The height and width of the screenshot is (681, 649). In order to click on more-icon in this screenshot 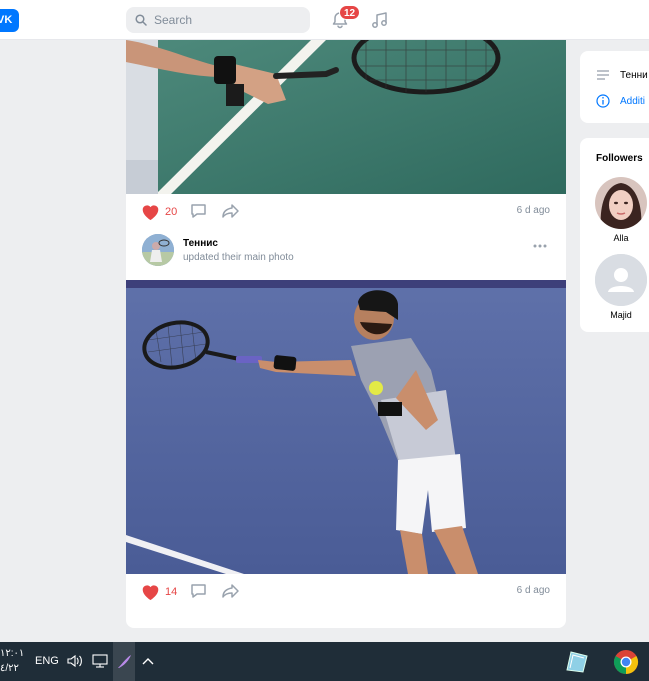, I will do `click(540, 246)`.